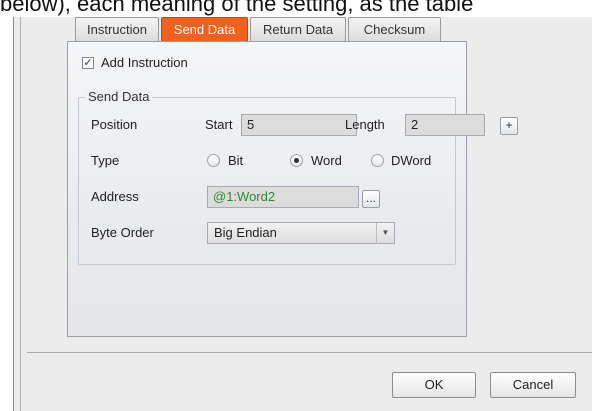 Image resolution: width=592 pixels, height=411 pixels. I want to click on byte-order-select: Big Endian ▼, so click(301, 233).